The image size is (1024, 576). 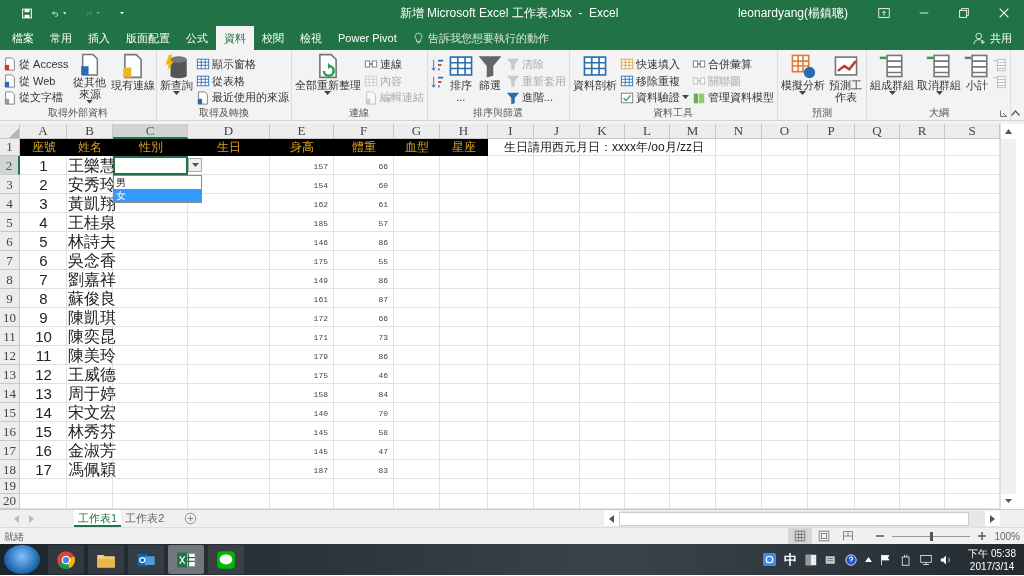 What do you see at coordinates (150, 165) in the screenshot?
I see `active-cell` at bounding box center [150, 165].